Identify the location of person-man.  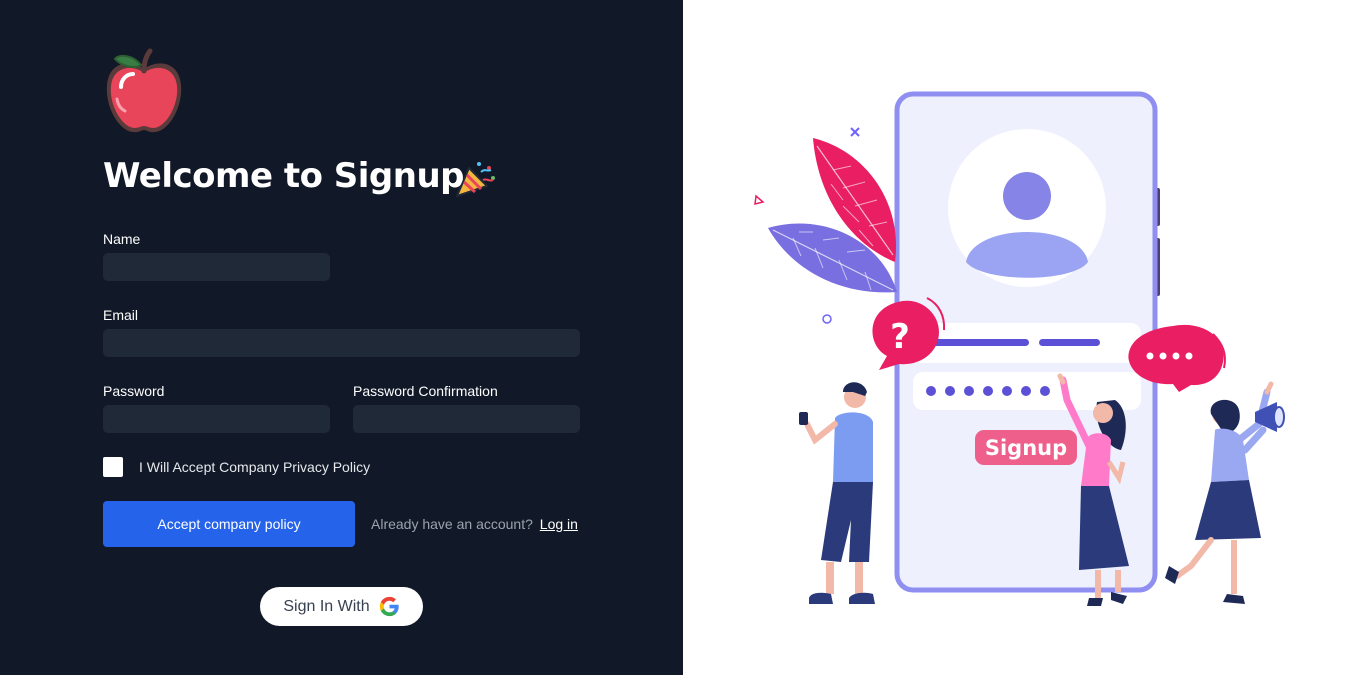
(837, 493).